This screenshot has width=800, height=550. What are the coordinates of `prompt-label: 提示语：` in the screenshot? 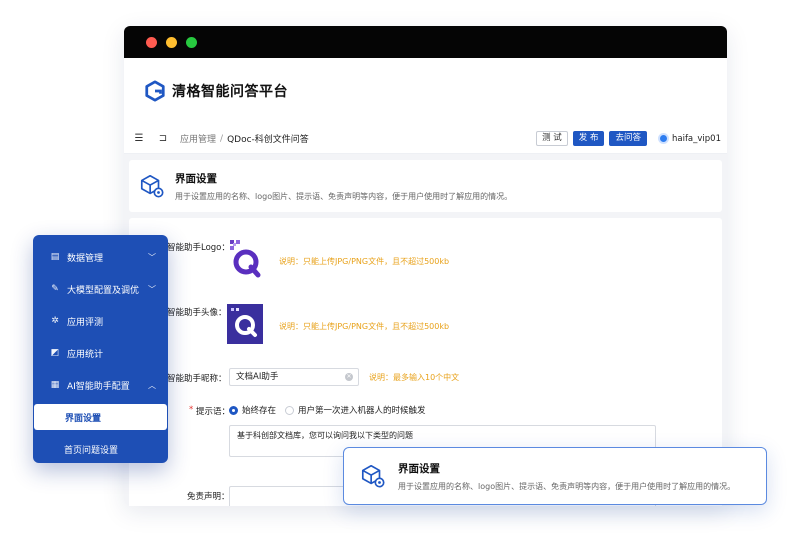 It's located at (213, 412).